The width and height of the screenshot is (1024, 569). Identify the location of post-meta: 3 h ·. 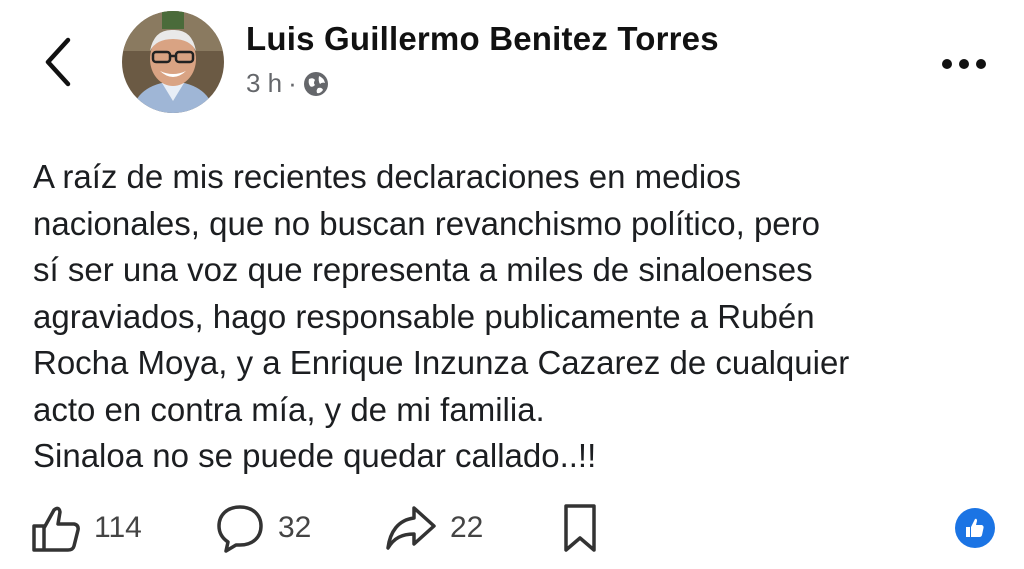
(287, 83).